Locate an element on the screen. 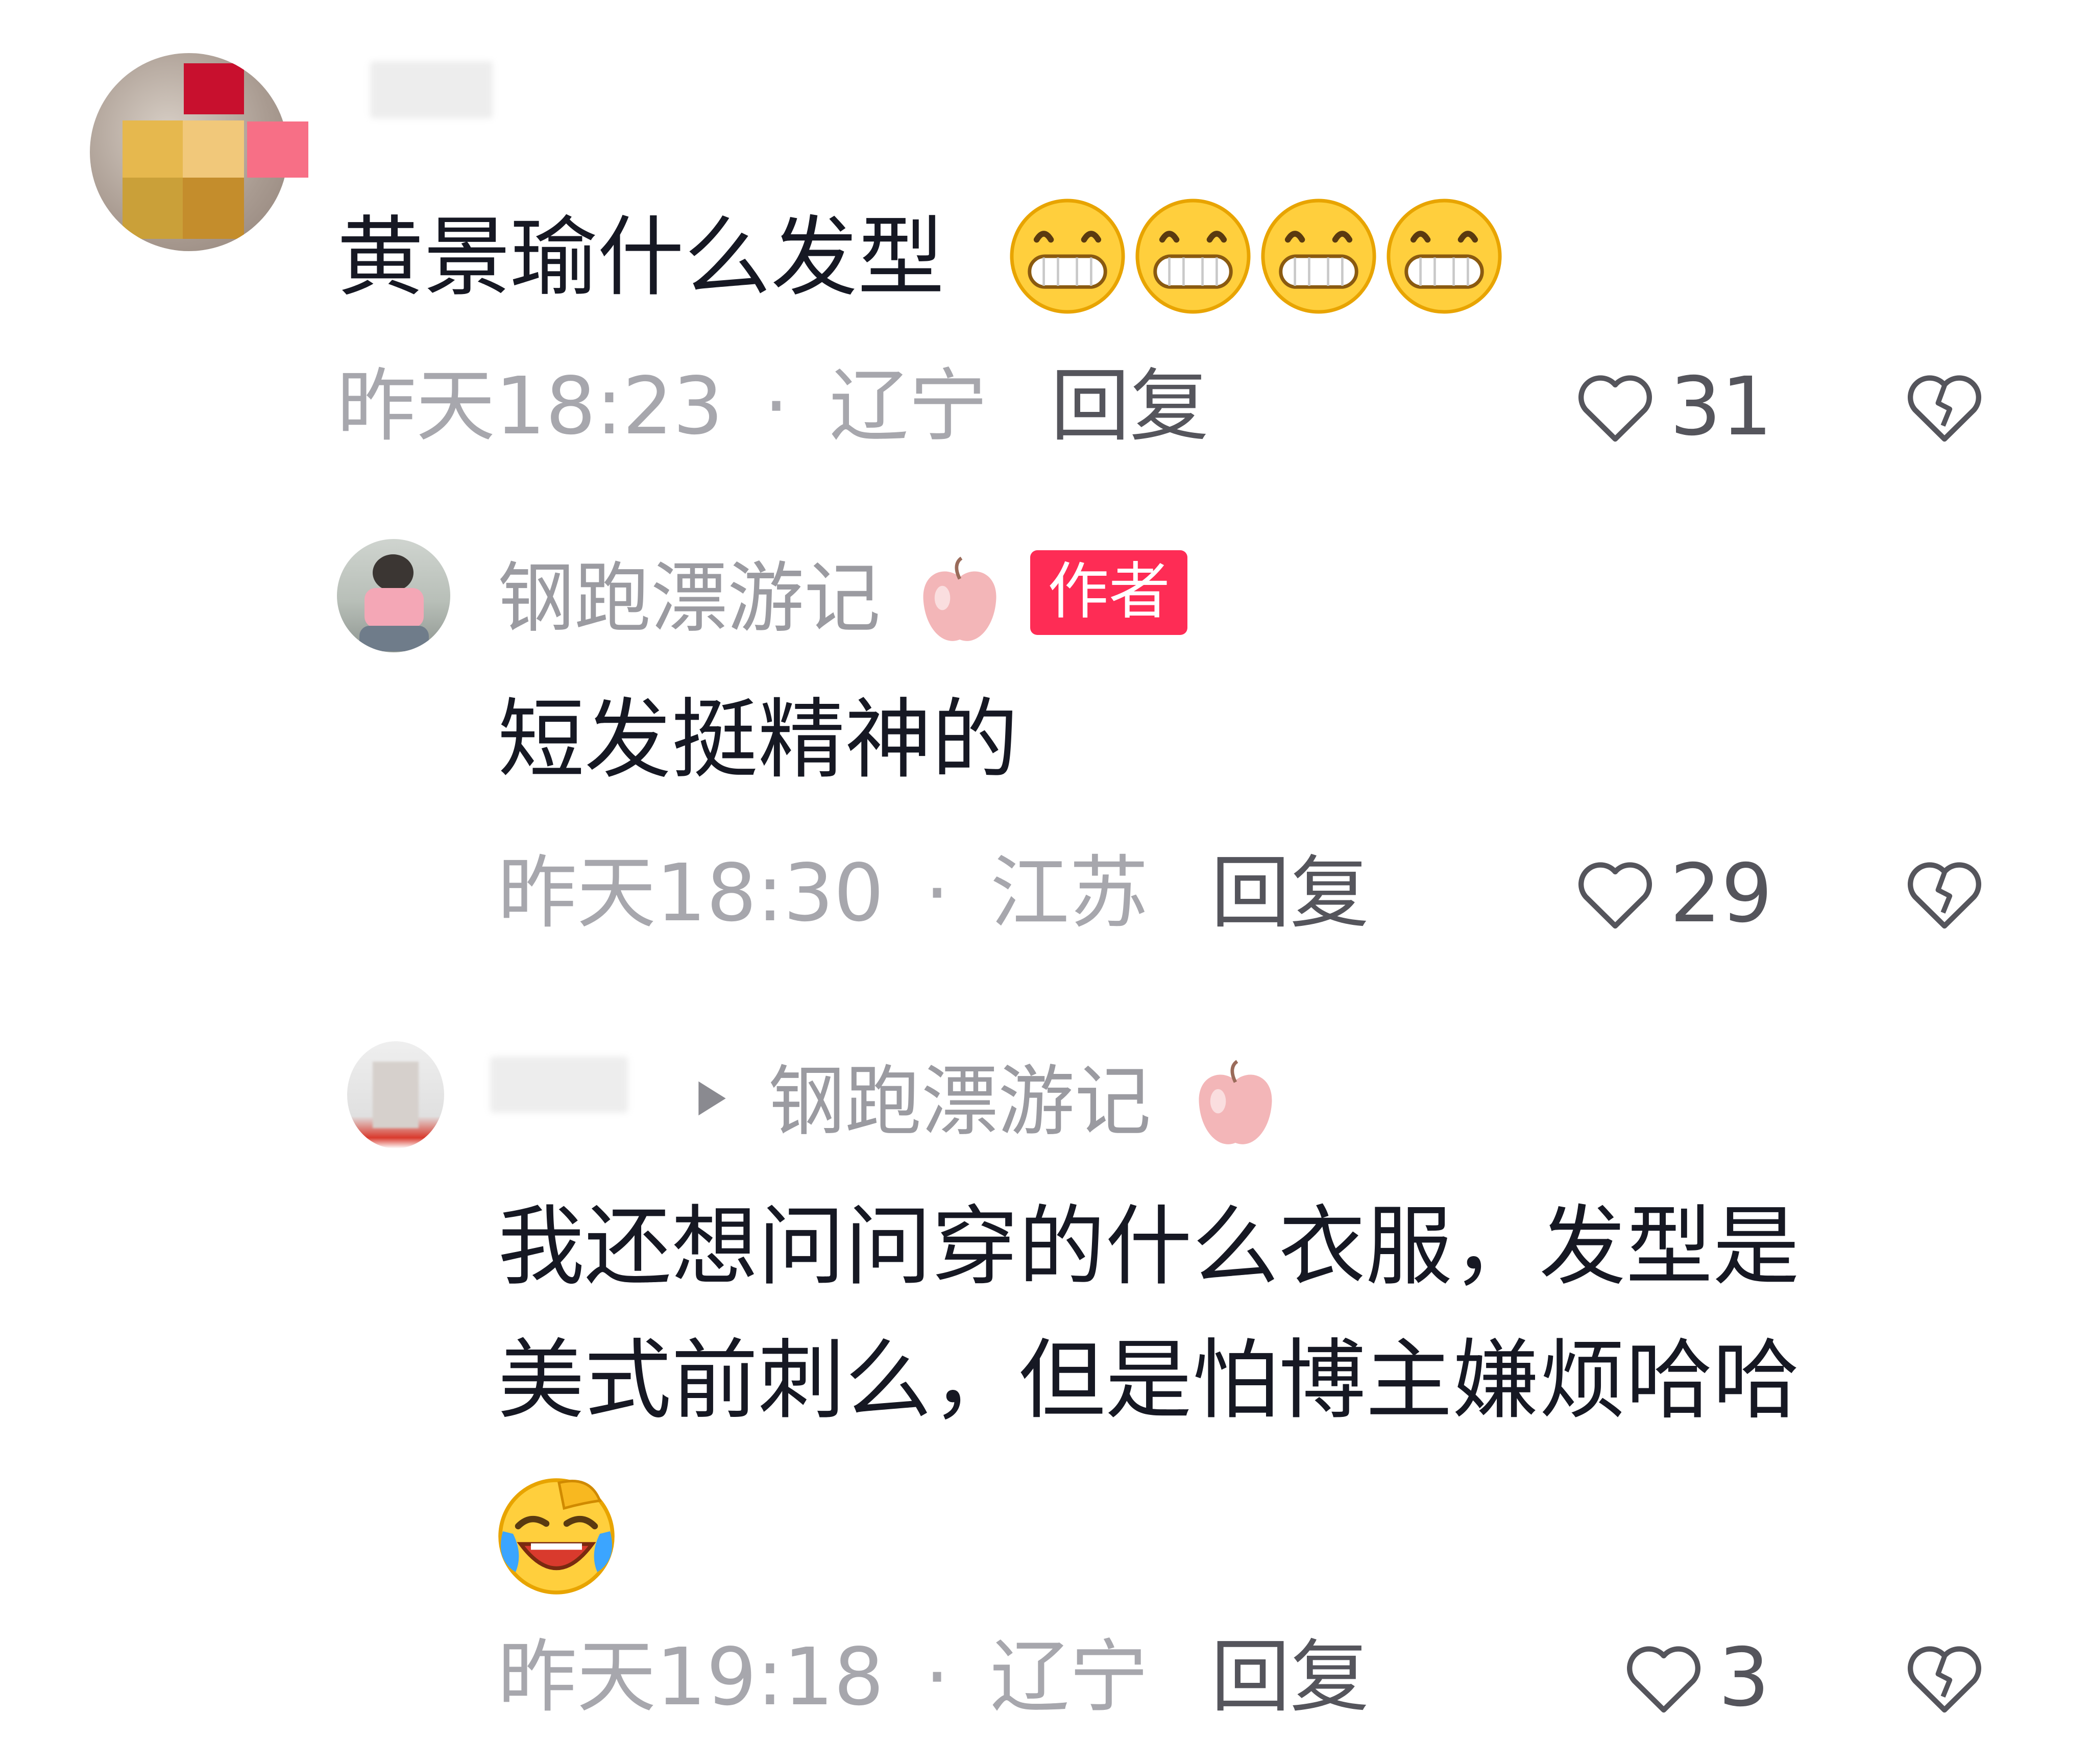 The width and height of the screenshot is (2091, 1764). like-button: 3 is located at coordinates (1694, 1677).